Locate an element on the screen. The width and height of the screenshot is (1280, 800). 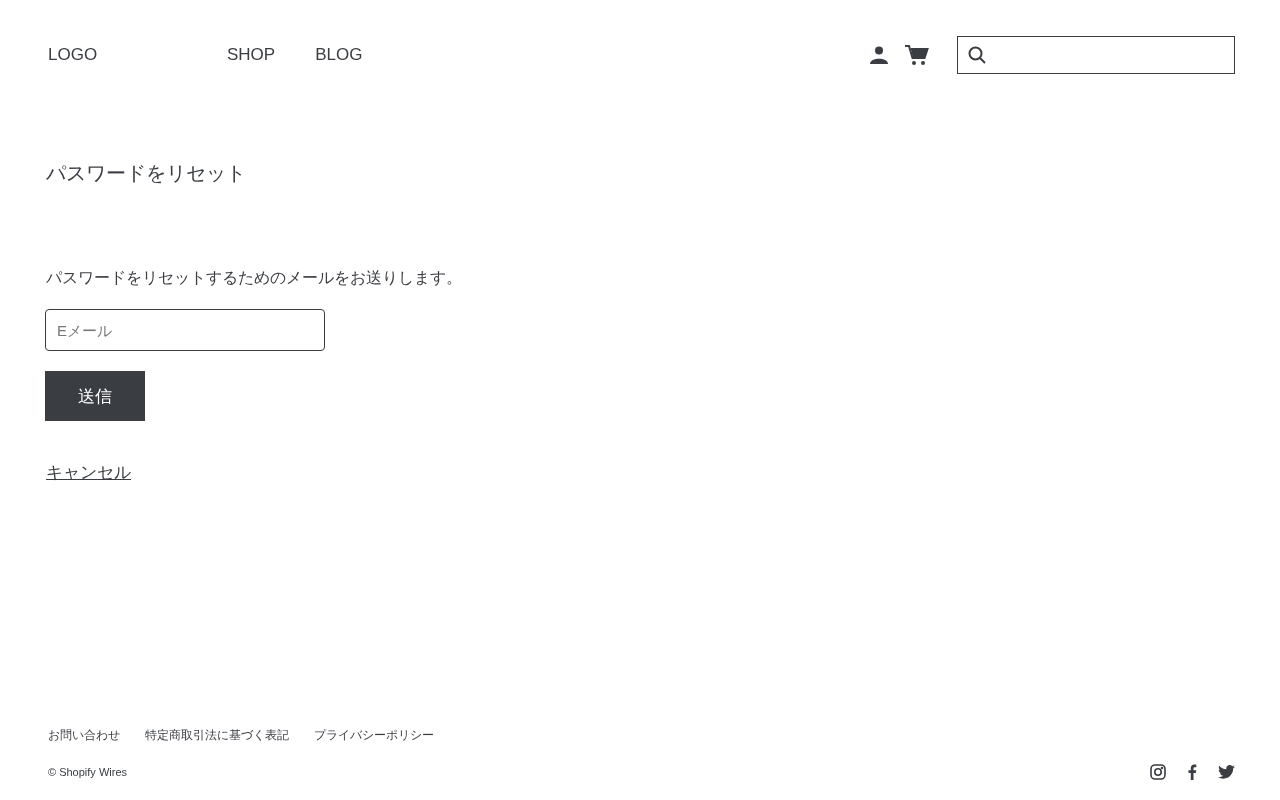
page-title: パスワードをリセット is located at coordinates (146, 173).